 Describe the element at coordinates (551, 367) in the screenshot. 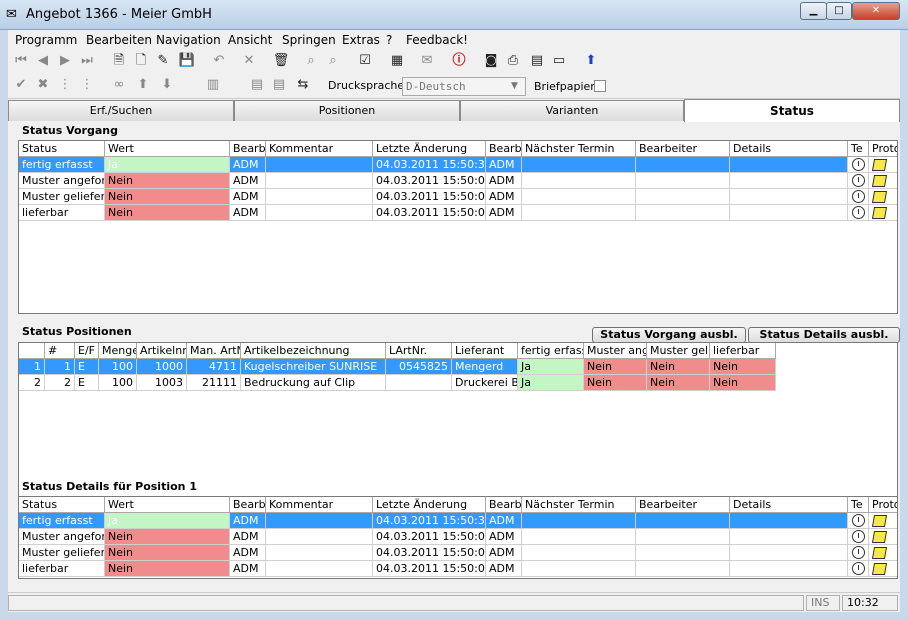

I see `cell-fe: Ja` at that location.